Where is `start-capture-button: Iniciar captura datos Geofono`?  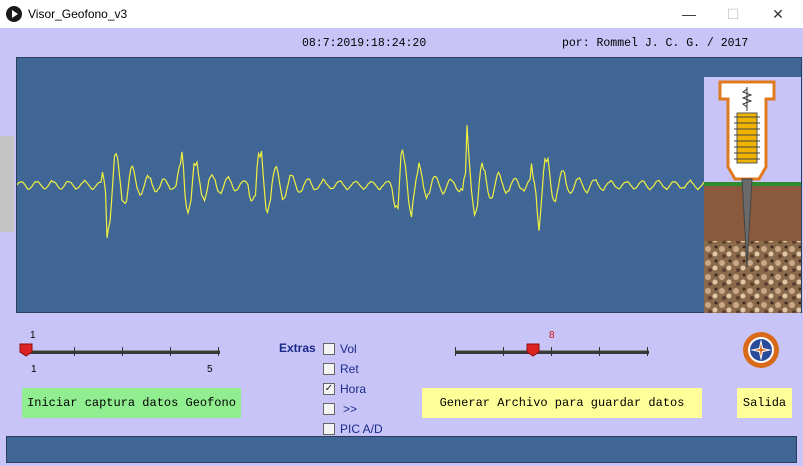
start-capture-button: Iniciar captura datos Geofono is located at coordinates (131, 403).